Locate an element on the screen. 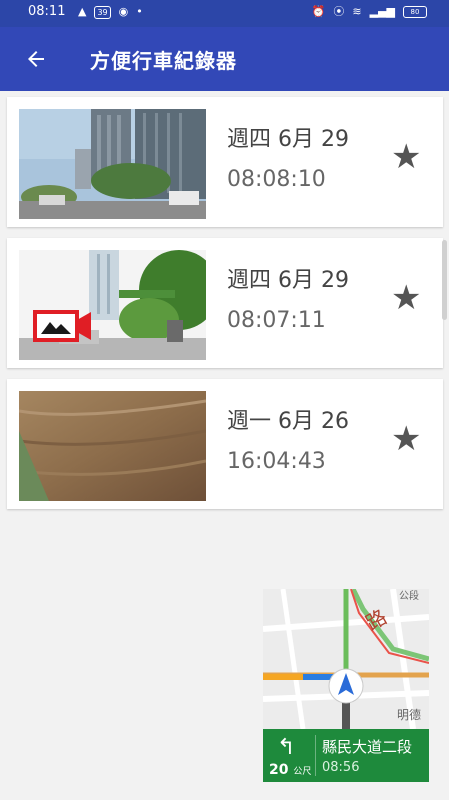  signal-icon: ▂▄▆ is located at coordinates (382, 11).